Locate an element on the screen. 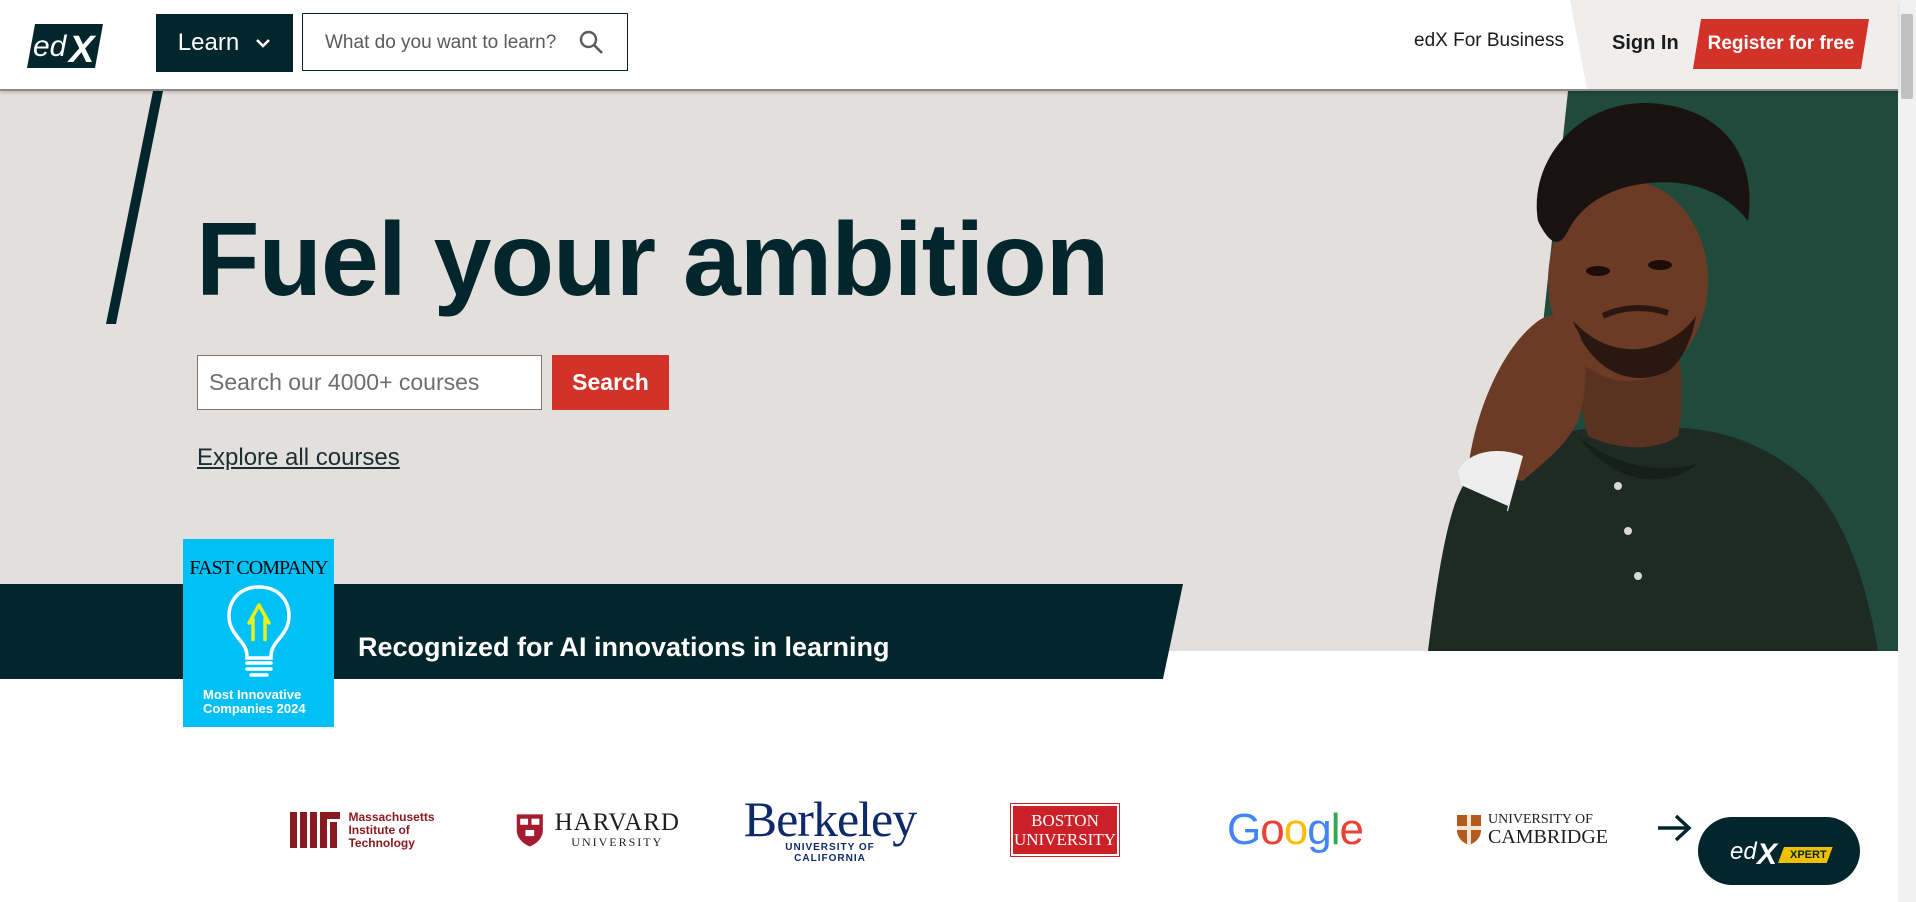 Image resolution: width=1916 pixels, height=902 pixels. harvard-name: HARVARD is located at coordinates (617, 822).